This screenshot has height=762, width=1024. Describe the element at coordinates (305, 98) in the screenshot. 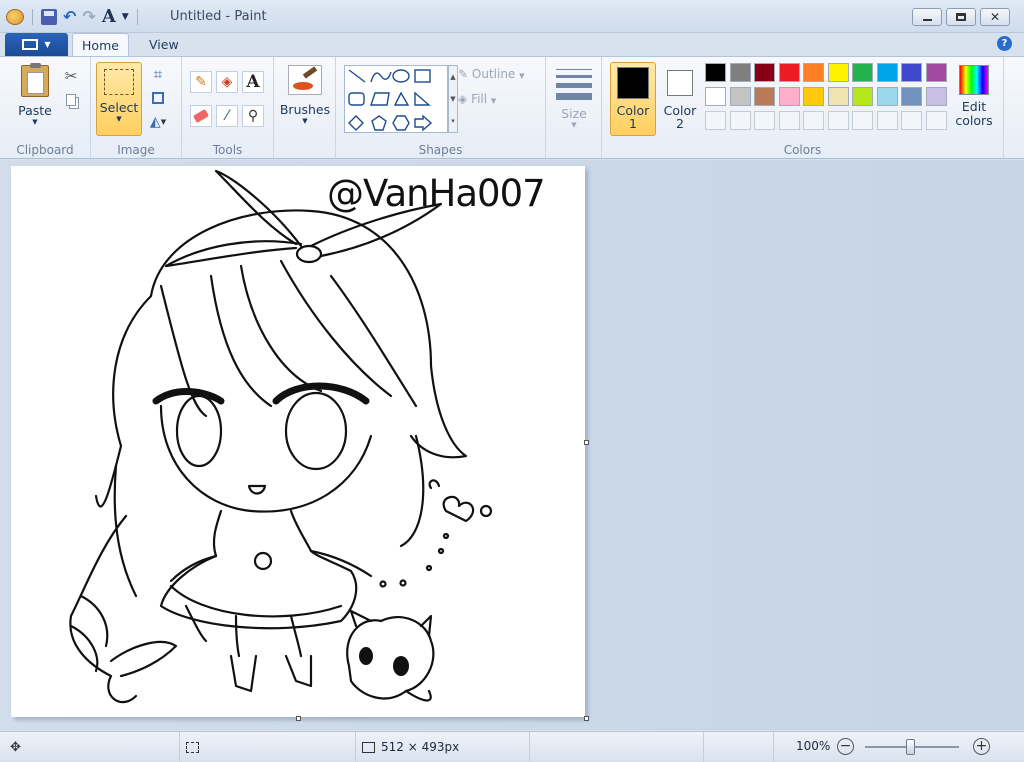

I see `brushes-button: Brushes ▼` at that location.